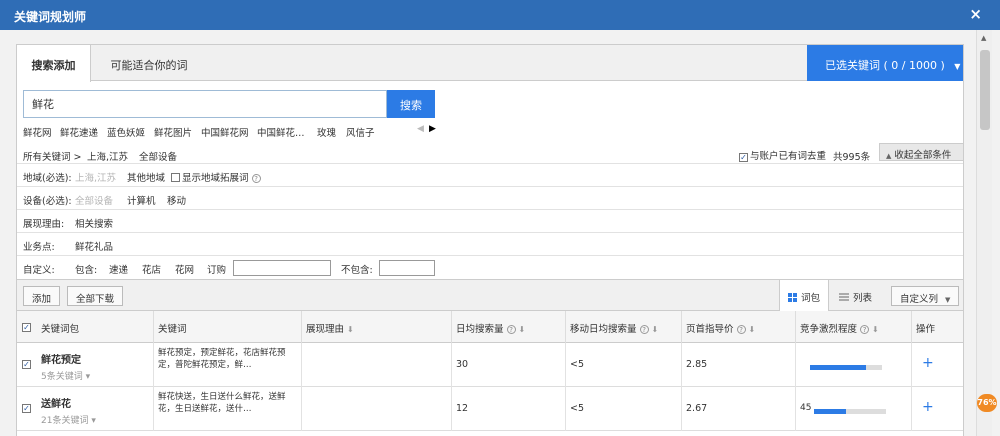 The image size is (1000, 436). Describe the element at coordinates (829, 329) in the screenshot. I see `col-competition-label: 竞争激烈程度` at that location.